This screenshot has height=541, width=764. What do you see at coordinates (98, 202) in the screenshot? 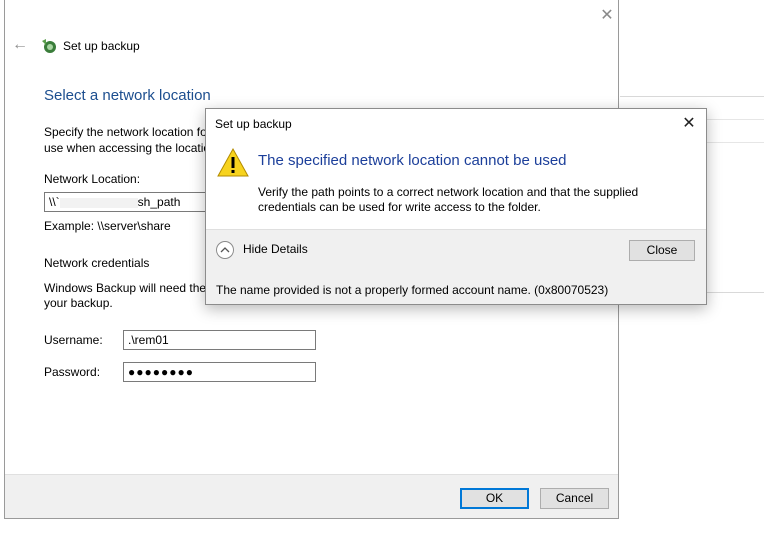
I see `redacted-mask` at bounding box center [98, 202].